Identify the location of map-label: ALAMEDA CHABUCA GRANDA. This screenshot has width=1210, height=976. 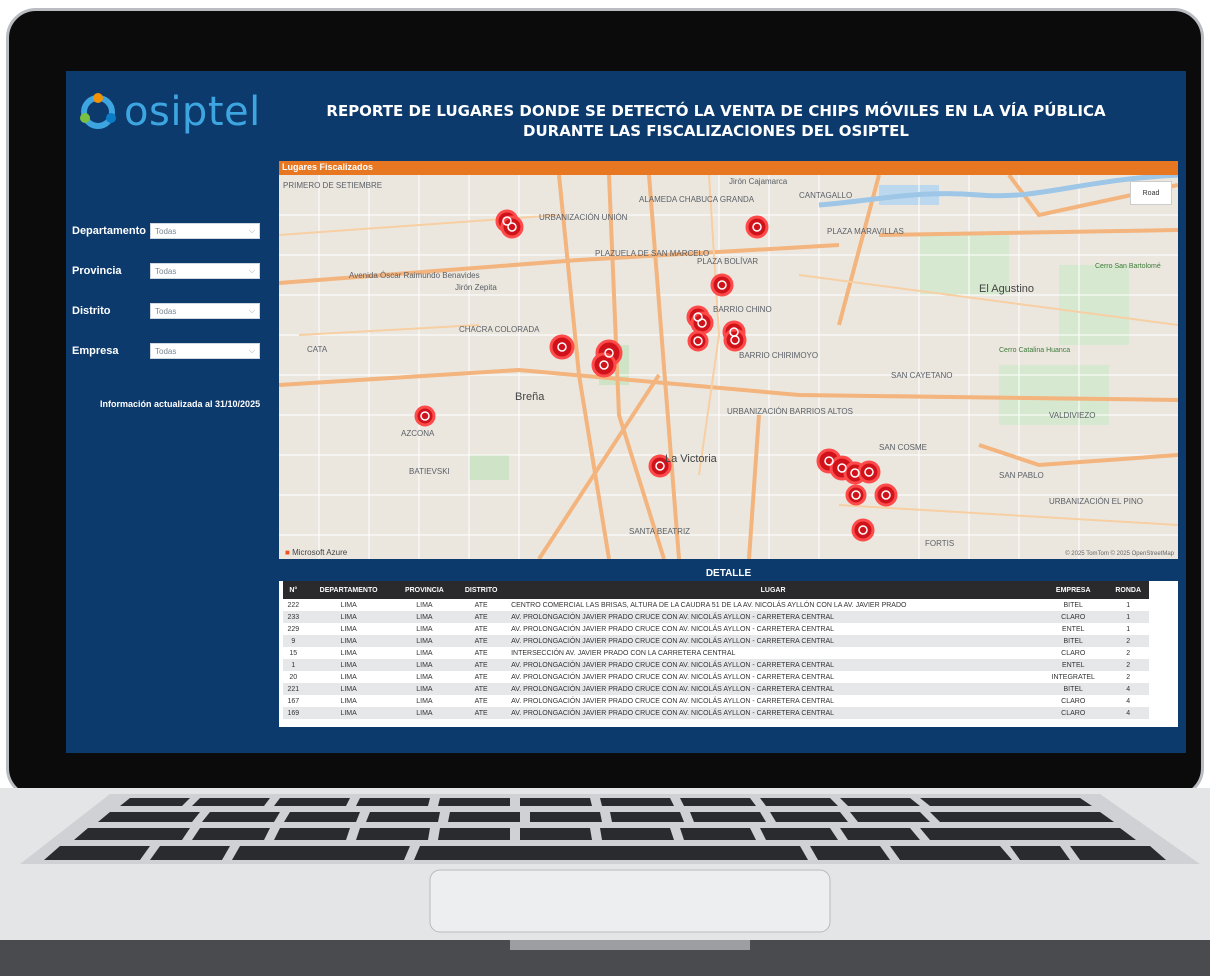
(697, 199).